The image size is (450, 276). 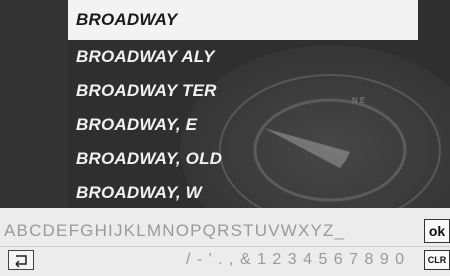 I want to click on back-arrow-icon, so click(x=21, y=261).